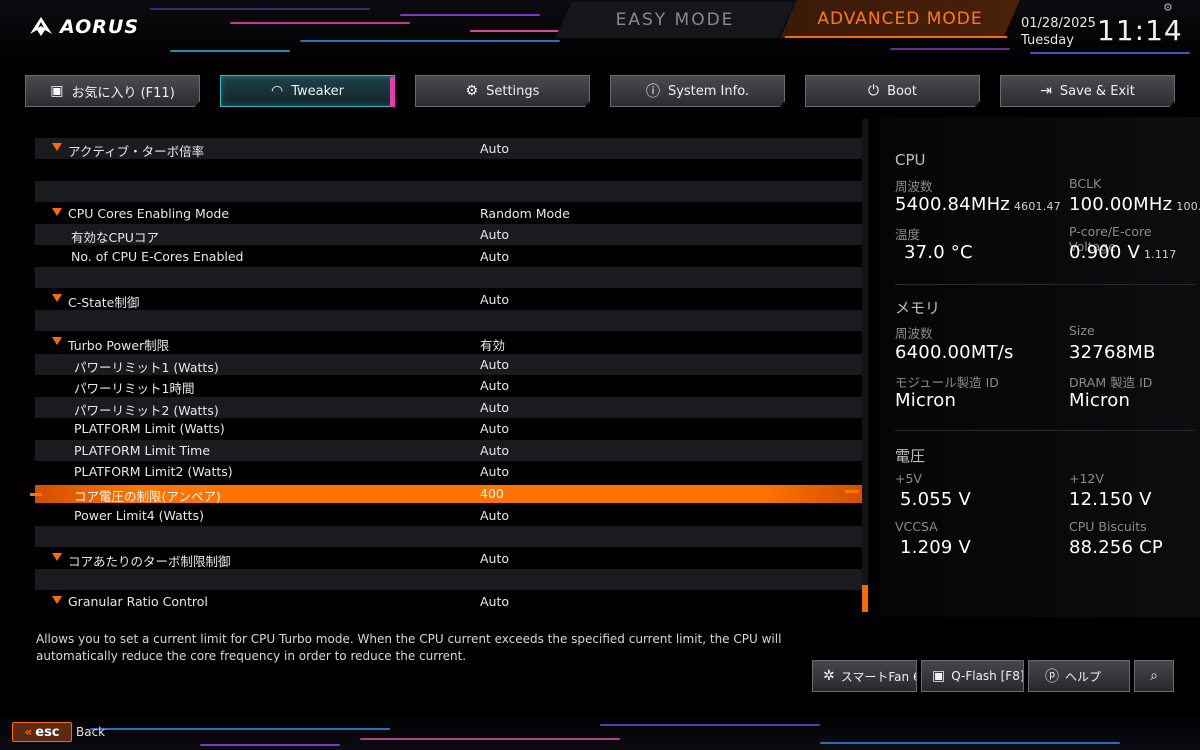 The height and width of the screenshot is (750, 1200). I want to click on setting-row: アクティブ・ターボ倍率 Auto, so click(448, 148).